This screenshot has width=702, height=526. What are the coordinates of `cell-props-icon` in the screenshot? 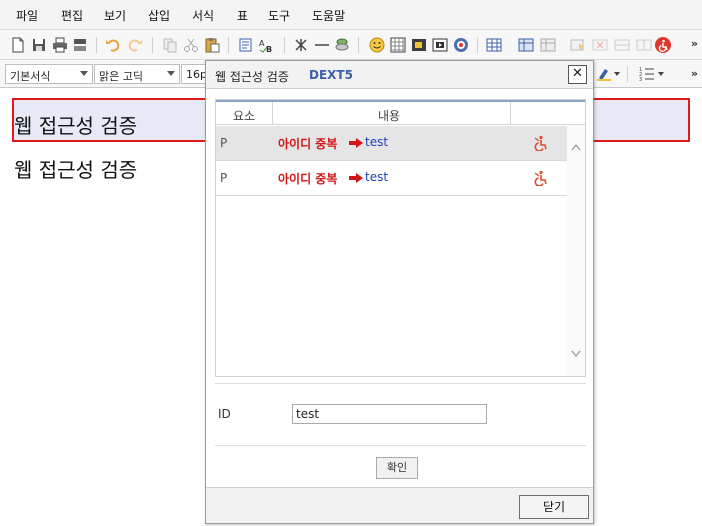 It's located at (644, 45).